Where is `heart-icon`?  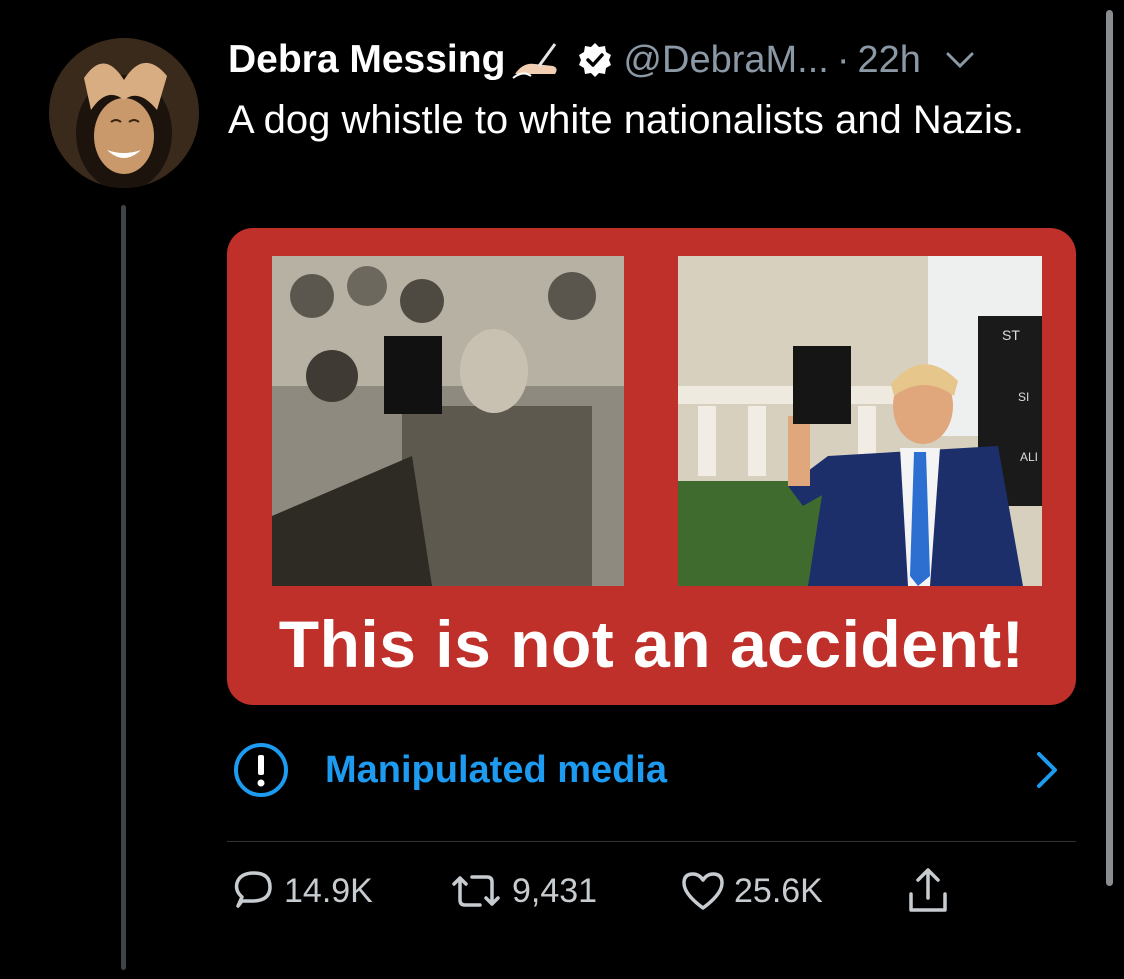
heart-icon is located at coordinates (703, 891).